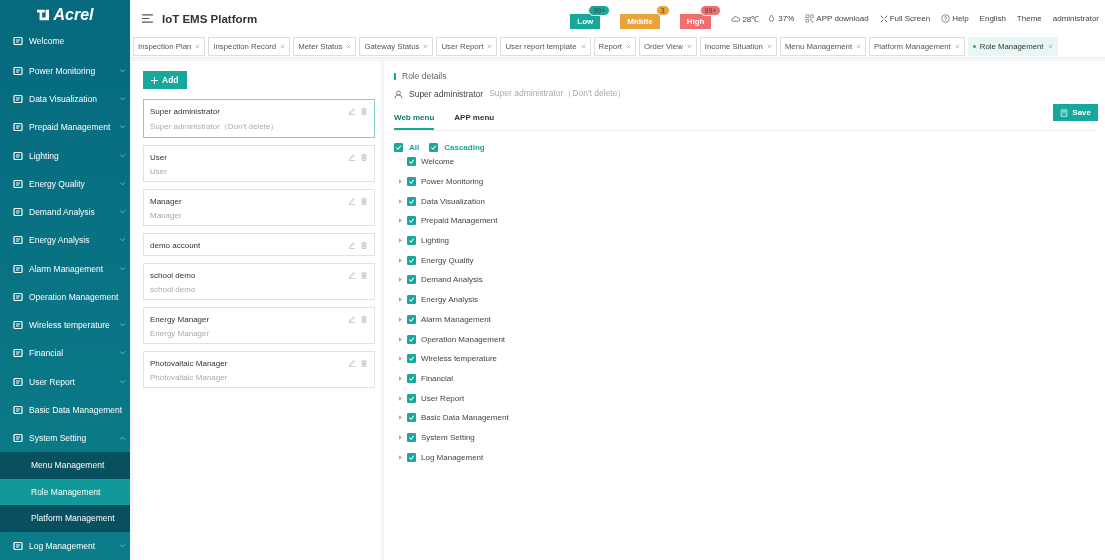 Image resolution: width=1105 pixels, height=560 pixels. Describe the element at coordinates (65, 127) in the screenshot. I see `sidebar-menu-item: Prepaid Management` at that location.